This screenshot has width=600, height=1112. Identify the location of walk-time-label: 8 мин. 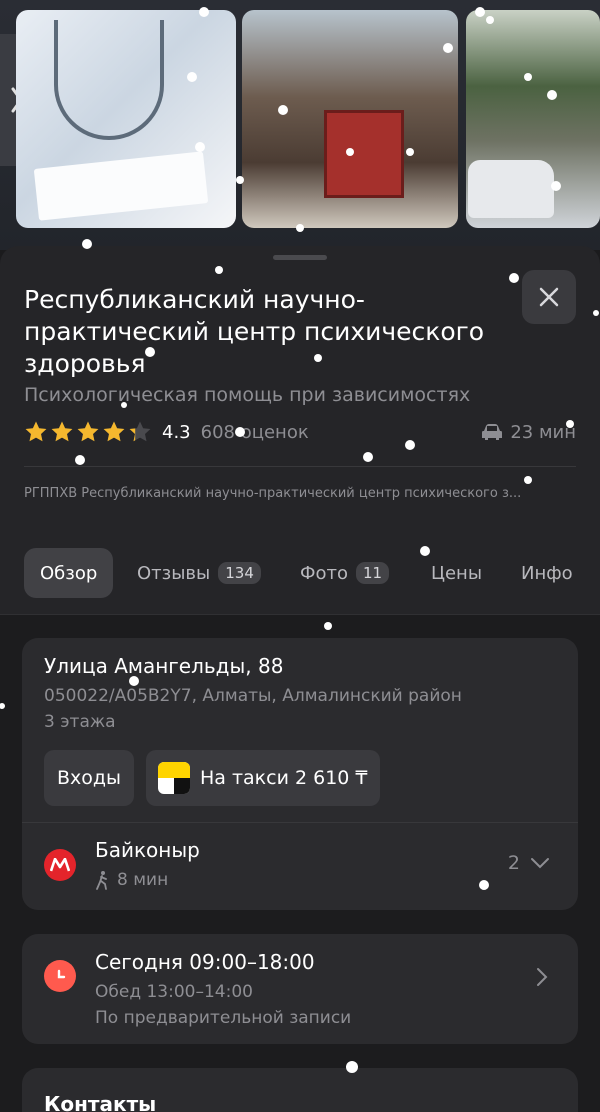
(143, 880).